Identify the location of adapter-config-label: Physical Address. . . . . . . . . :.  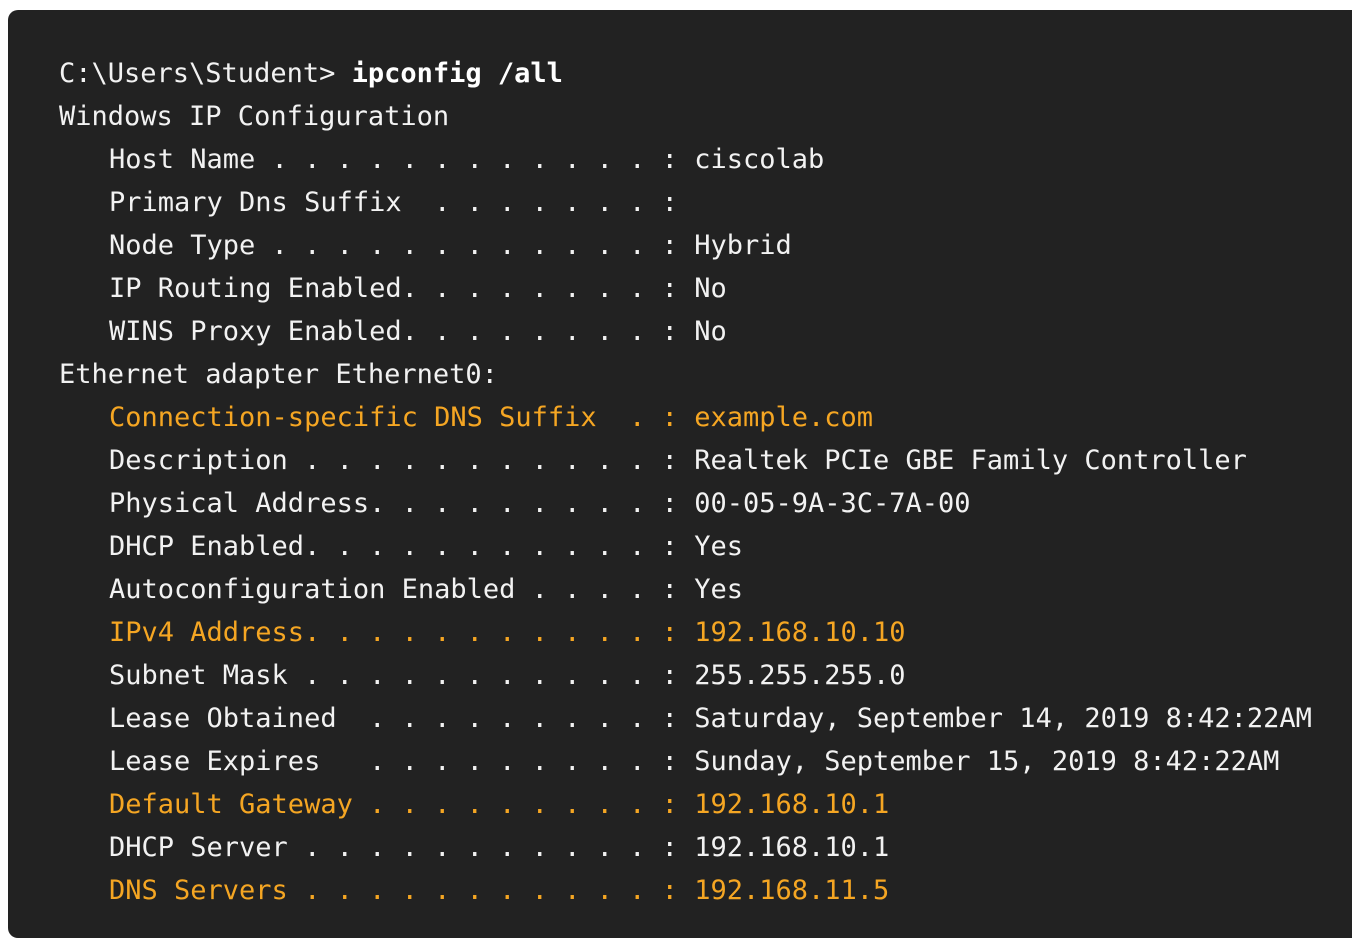
(402, 503).